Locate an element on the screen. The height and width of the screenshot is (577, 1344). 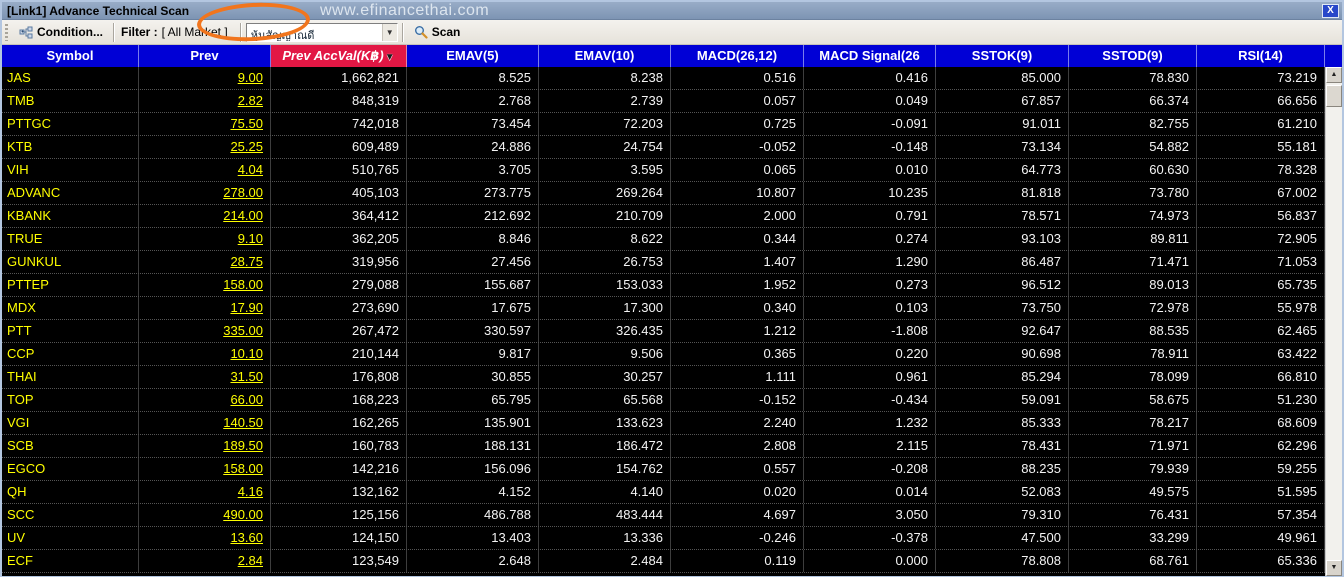
symbol-cell: TRUE is located at coordinates (70, 239).